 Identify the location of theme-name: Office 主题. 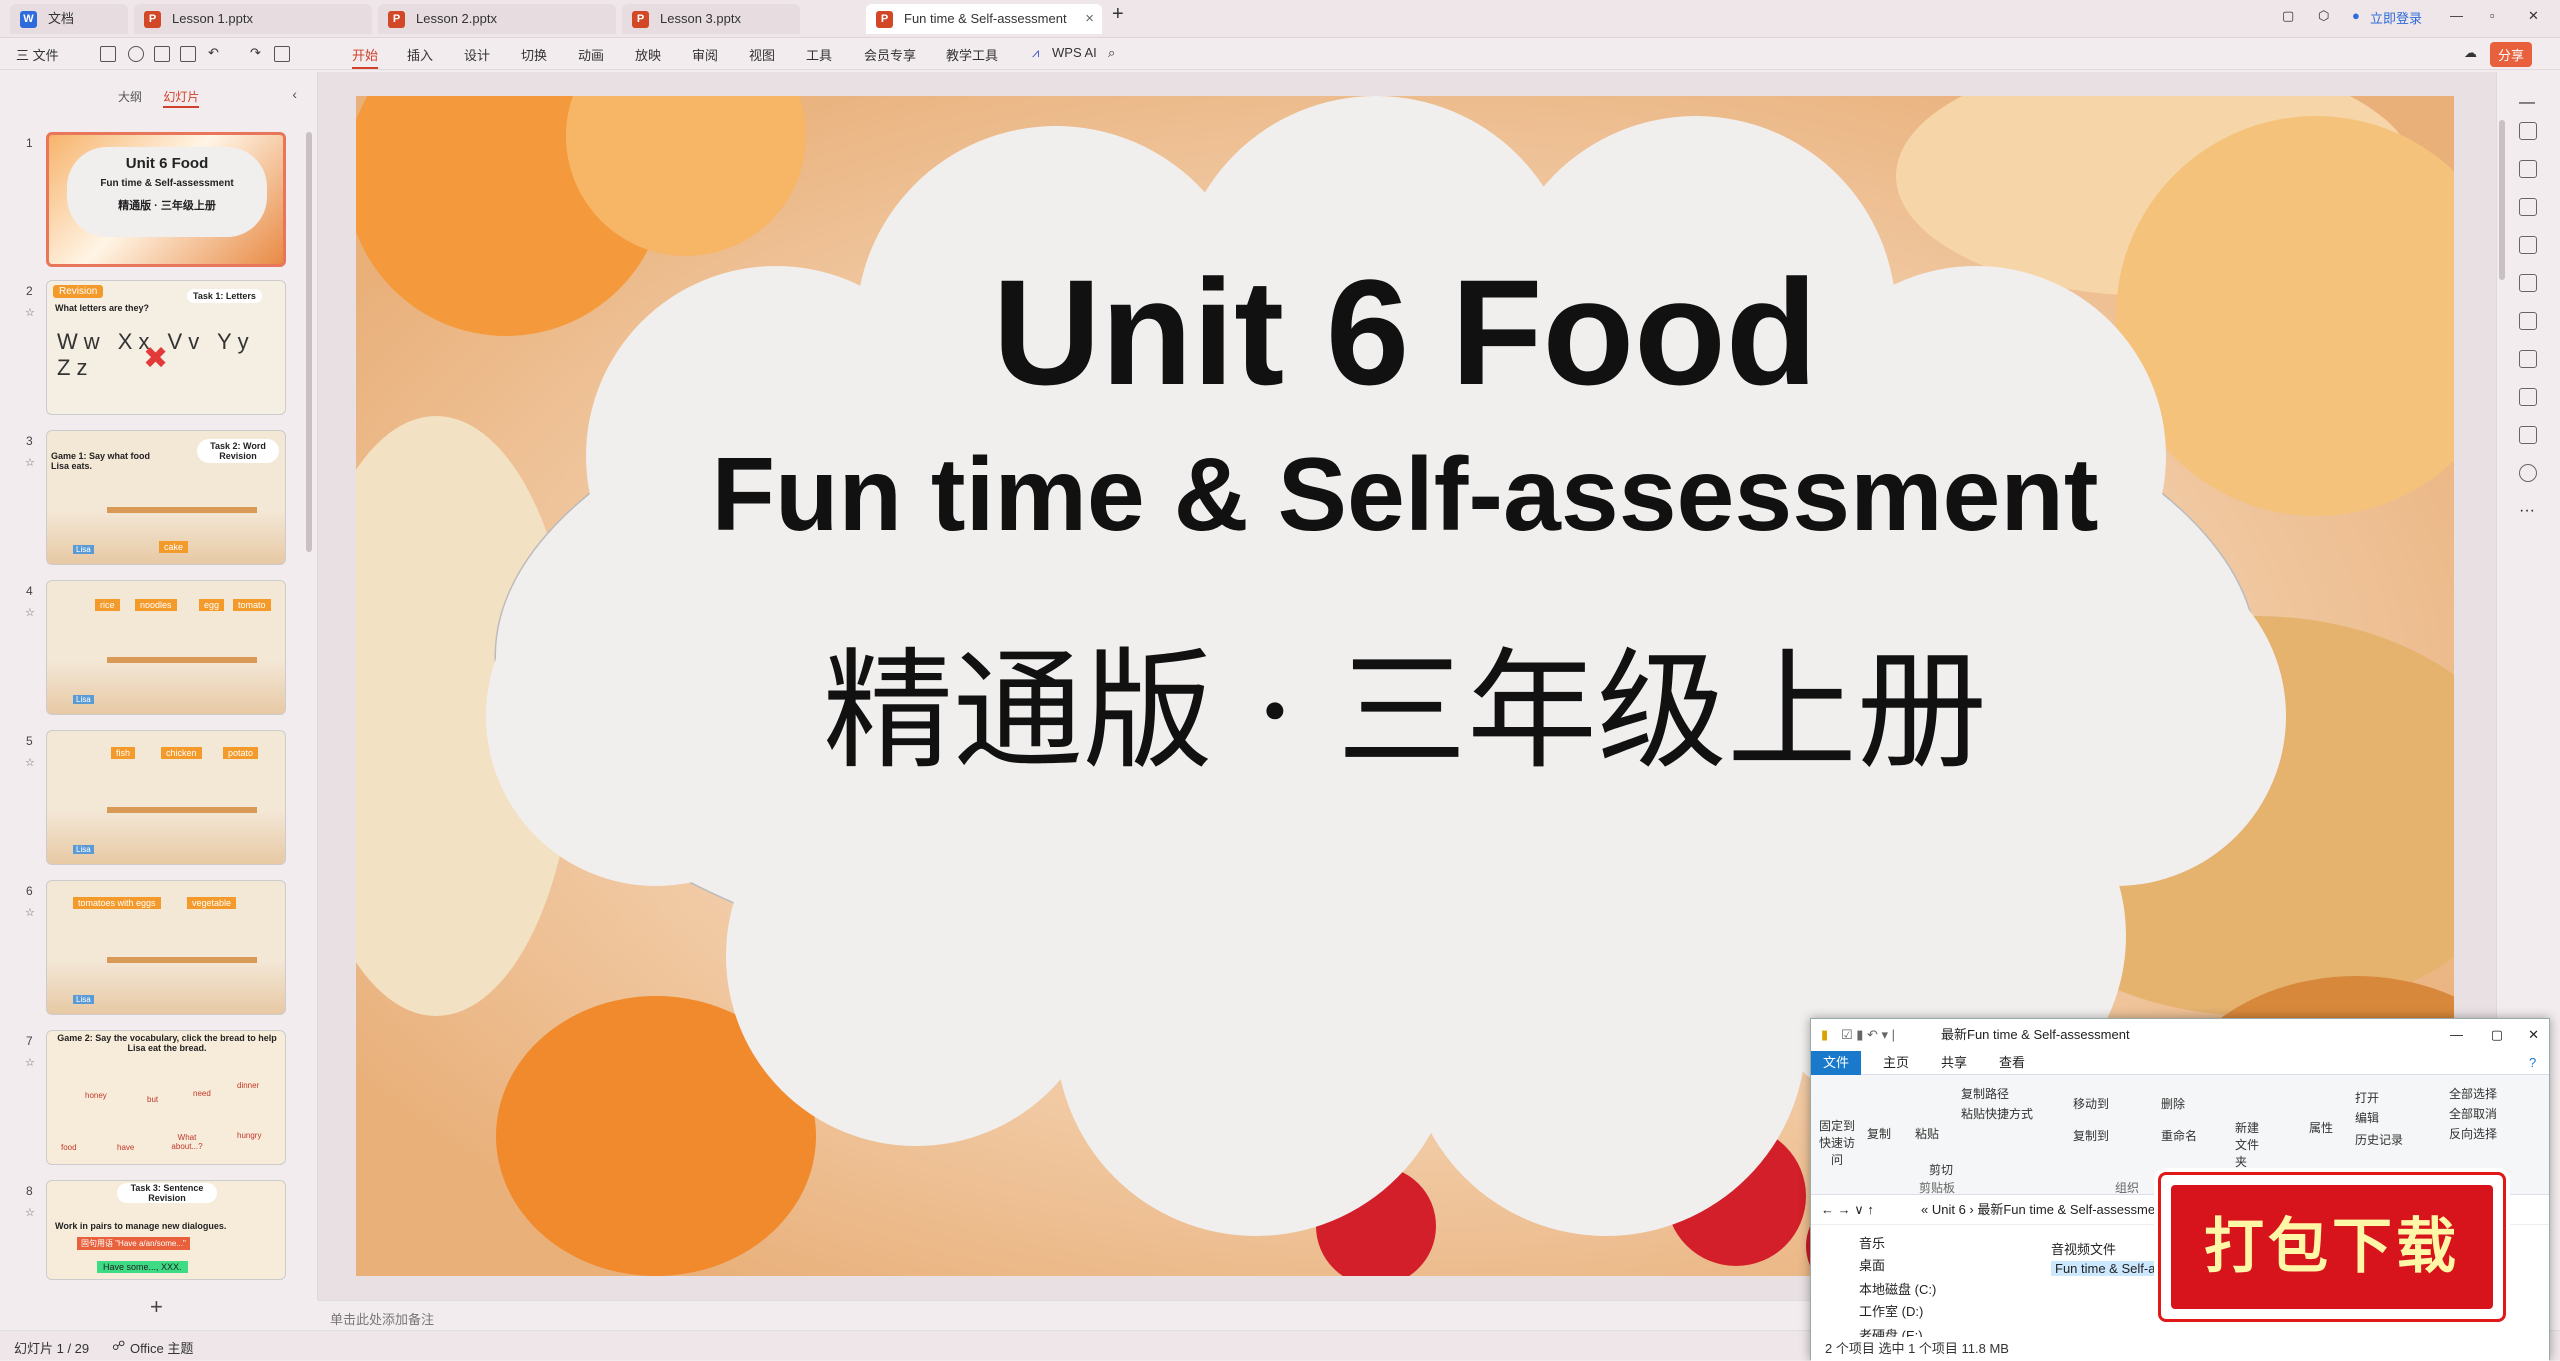
(161, 1347).